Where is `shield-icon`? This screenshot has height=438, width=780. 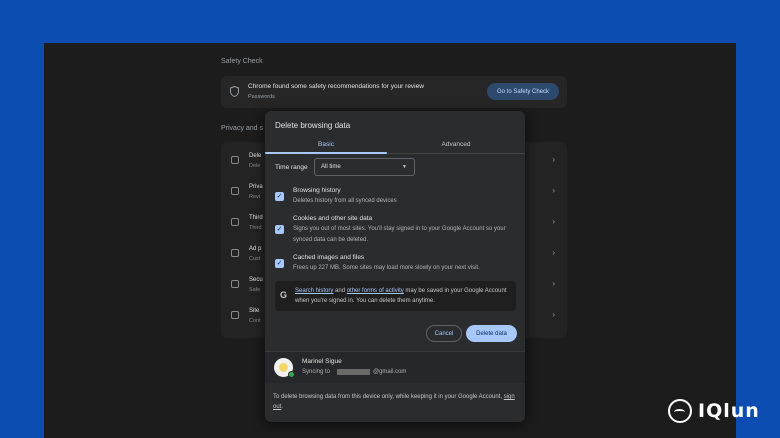
shield-icon is located at coordinates (234, 91).